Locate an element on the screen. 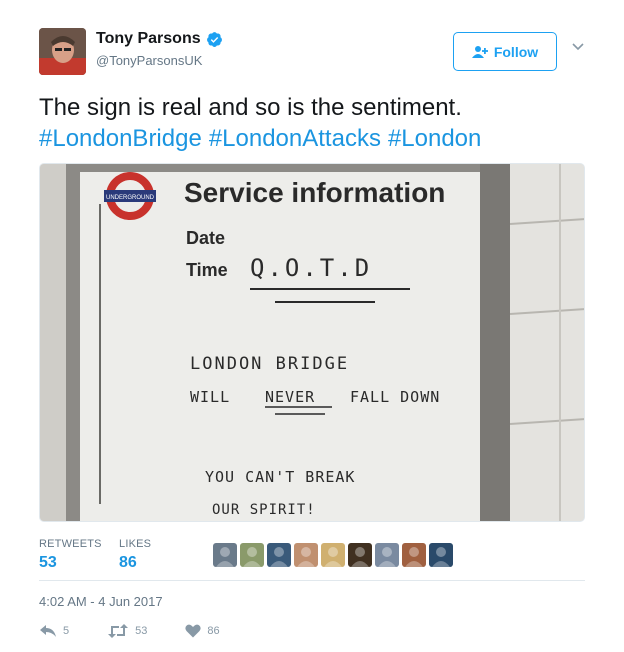 The image size is (624, 652). handwriting-line-3: YOU CAN'T BREAK is located at coordinates (280, 477).